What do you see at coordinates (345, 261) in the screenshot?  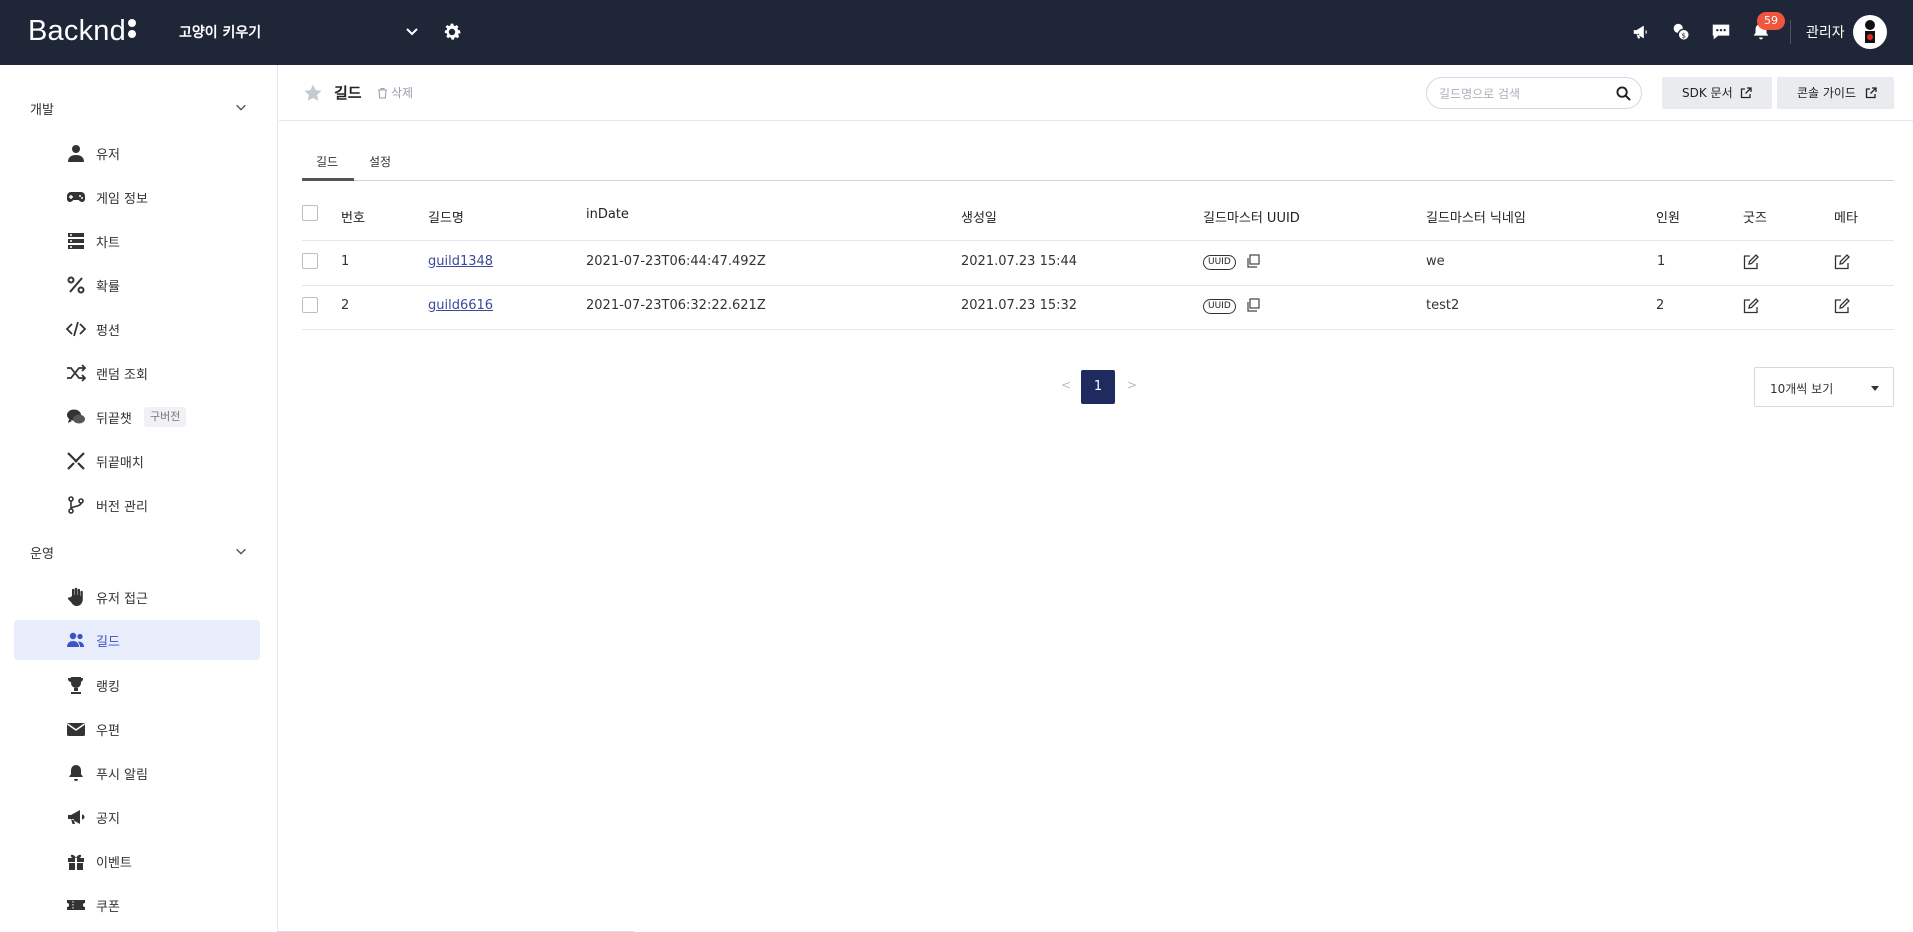 I see `row-no: 1` at bounding box center [345, 261].